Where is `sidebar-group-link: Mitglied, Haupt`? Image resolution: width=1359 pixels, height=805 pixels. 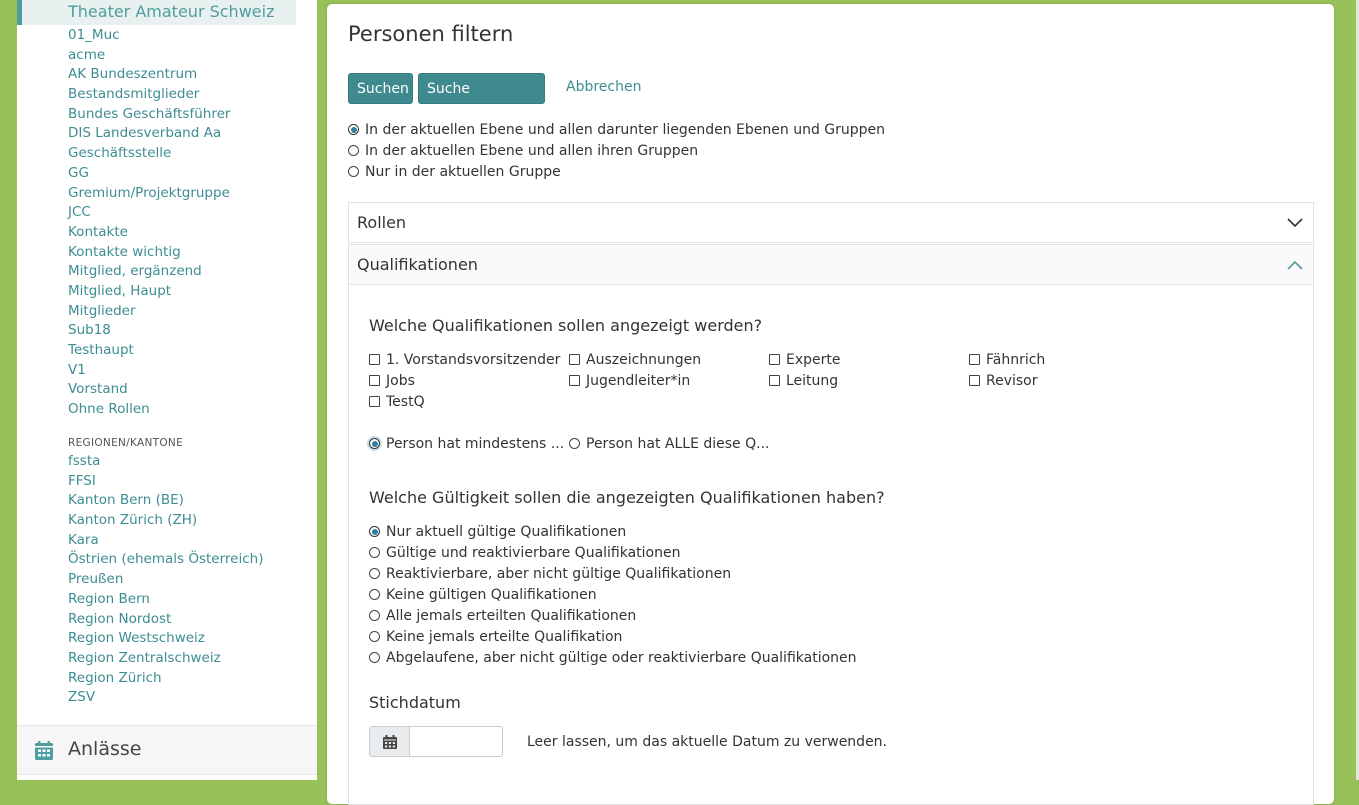 sidebar-group-link: Mitglied, Haupt is located at coordinates (149, 292).